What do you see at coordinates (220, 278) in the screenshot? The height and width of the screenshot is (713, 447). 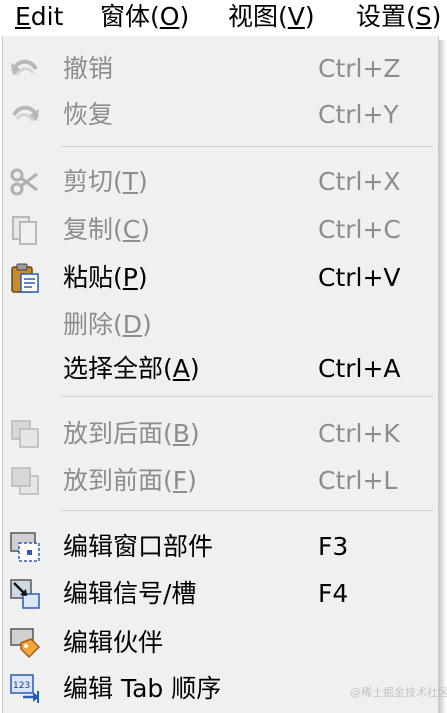 I see `menu-item-paste: 粘贴(P) Ctrl+V` at bounding box center [220, 278].